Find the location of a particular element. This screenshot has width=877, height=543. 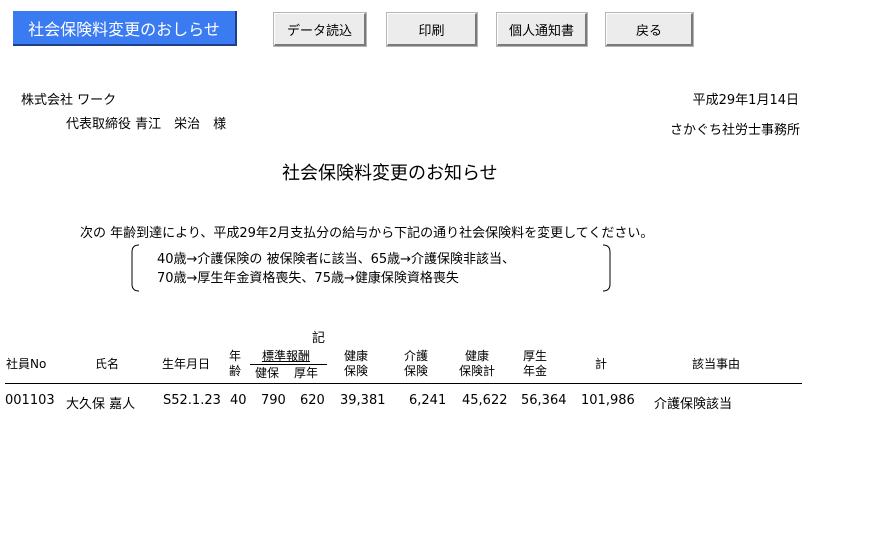

cell-reason: 介護保険該当 is located at coordinates (693, 404).